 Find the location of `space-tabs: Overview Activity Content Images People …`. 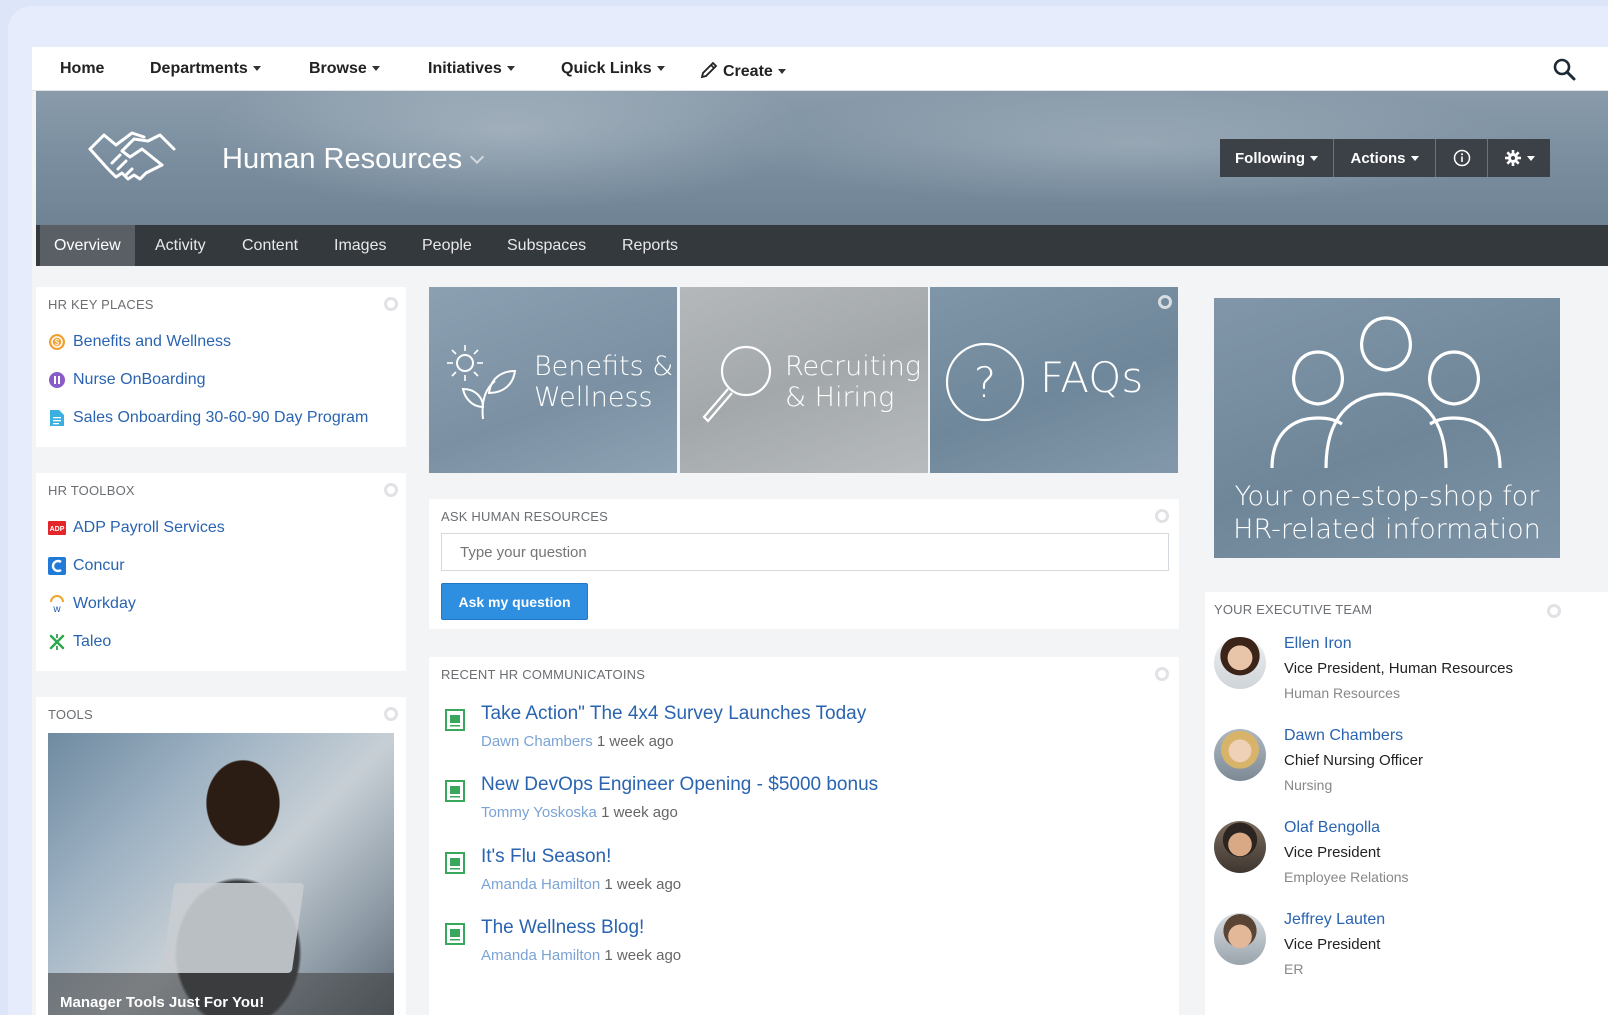

space-tabs: Overview Activity Content Images People … is located at coordinates (822, 245).